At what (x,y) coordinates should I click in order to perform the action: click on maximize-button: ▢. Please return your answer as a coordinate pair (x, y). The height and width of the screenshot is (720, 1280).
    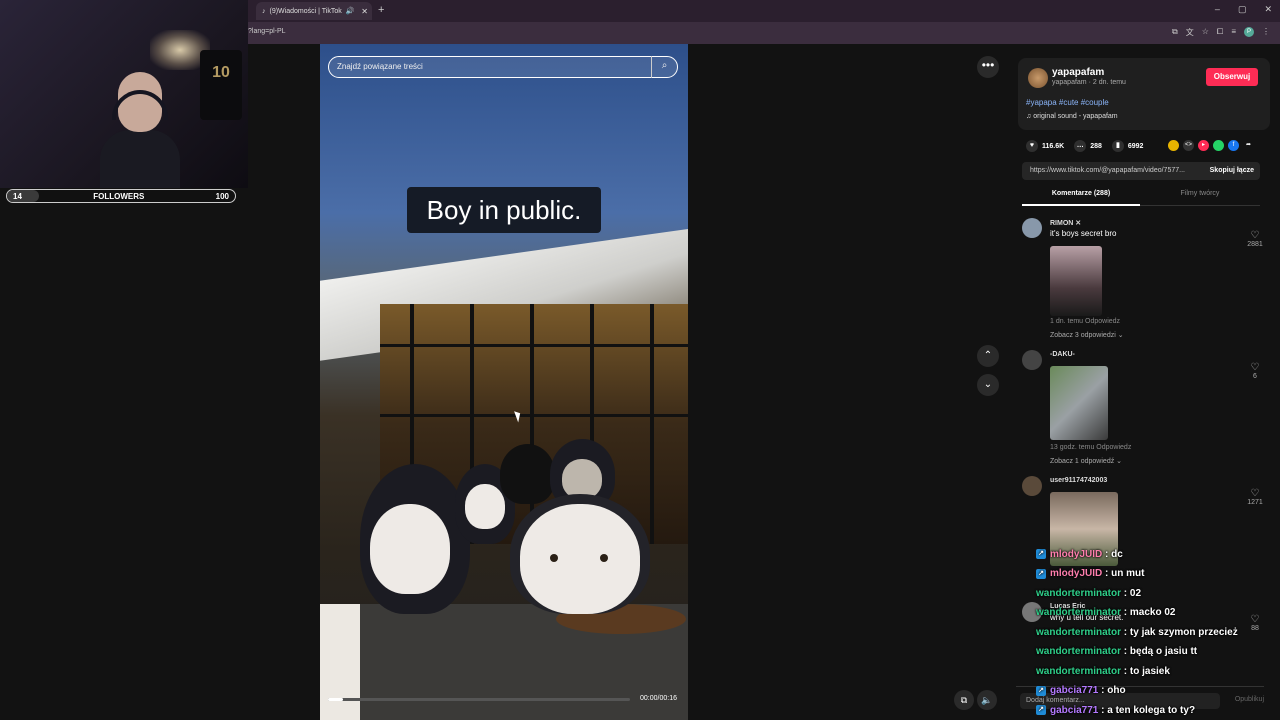
    Looking at the image, I should click on (1242, 9).